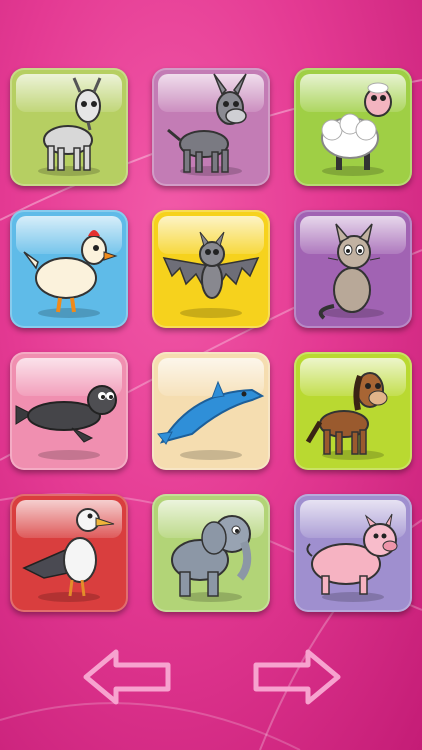  I want to click on tile-horse, so click(353, 411).